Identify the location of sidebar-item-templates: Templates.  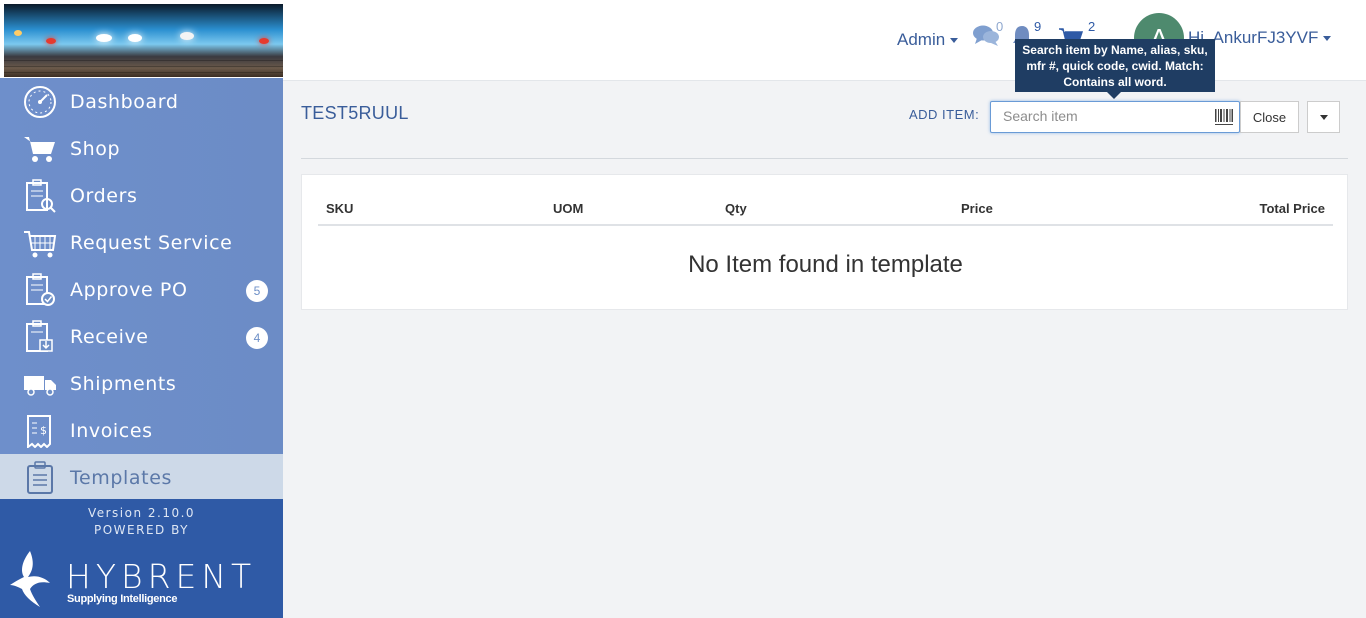
(141, 477).